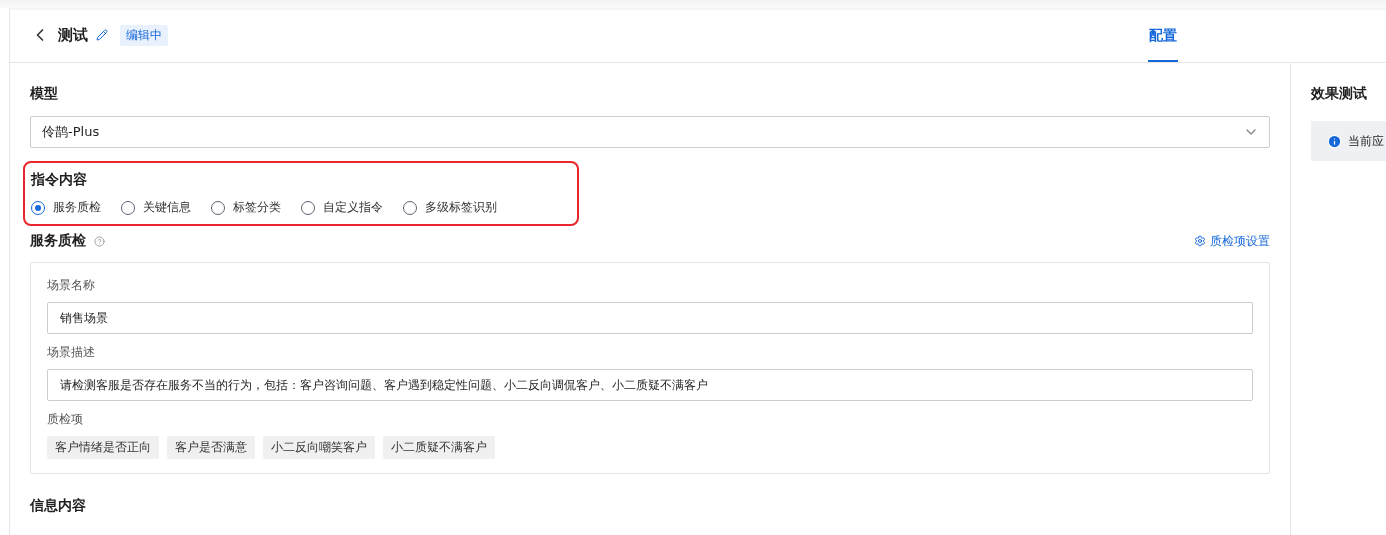 The image size is (1386, 535). What do you see at coordinates (102, 35) in the screenshot?
I see `edit-icon` at bounding box center [102, 35].